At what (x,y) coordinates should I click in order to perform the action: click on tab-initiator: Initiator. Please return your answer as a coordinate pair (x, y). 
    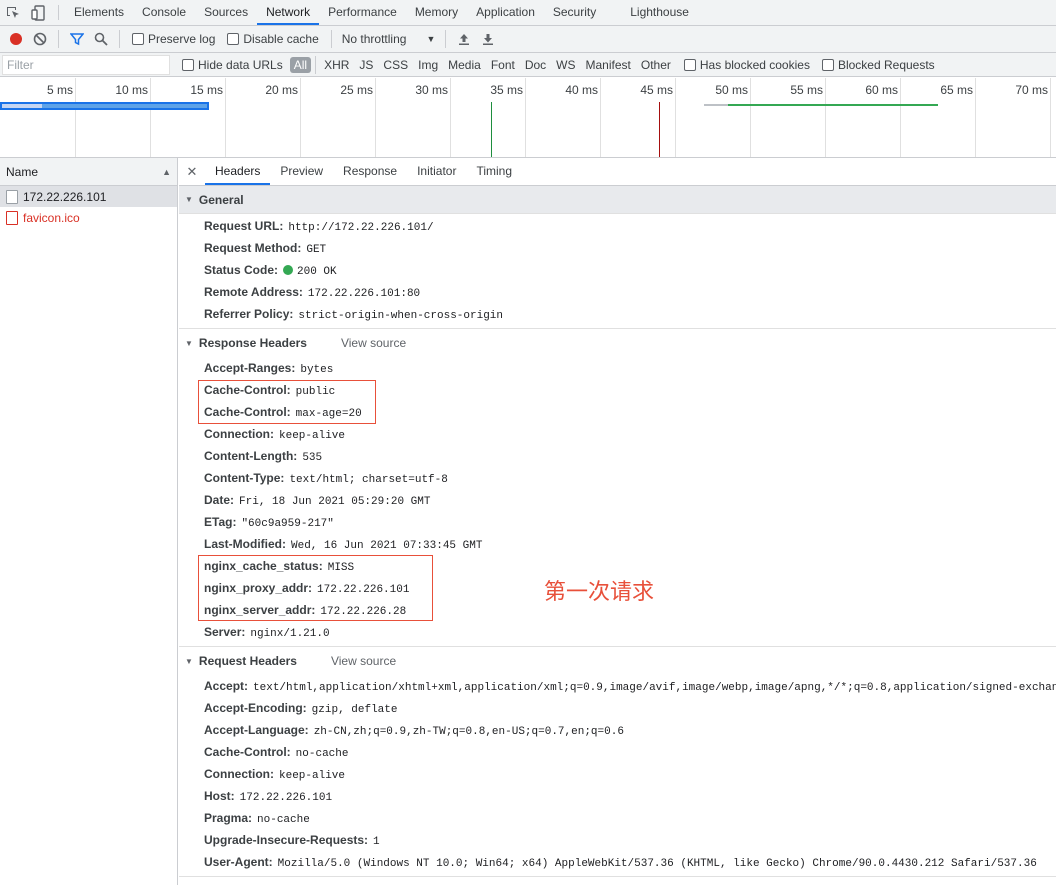
    Looking at the image, I should click on (436, 171).